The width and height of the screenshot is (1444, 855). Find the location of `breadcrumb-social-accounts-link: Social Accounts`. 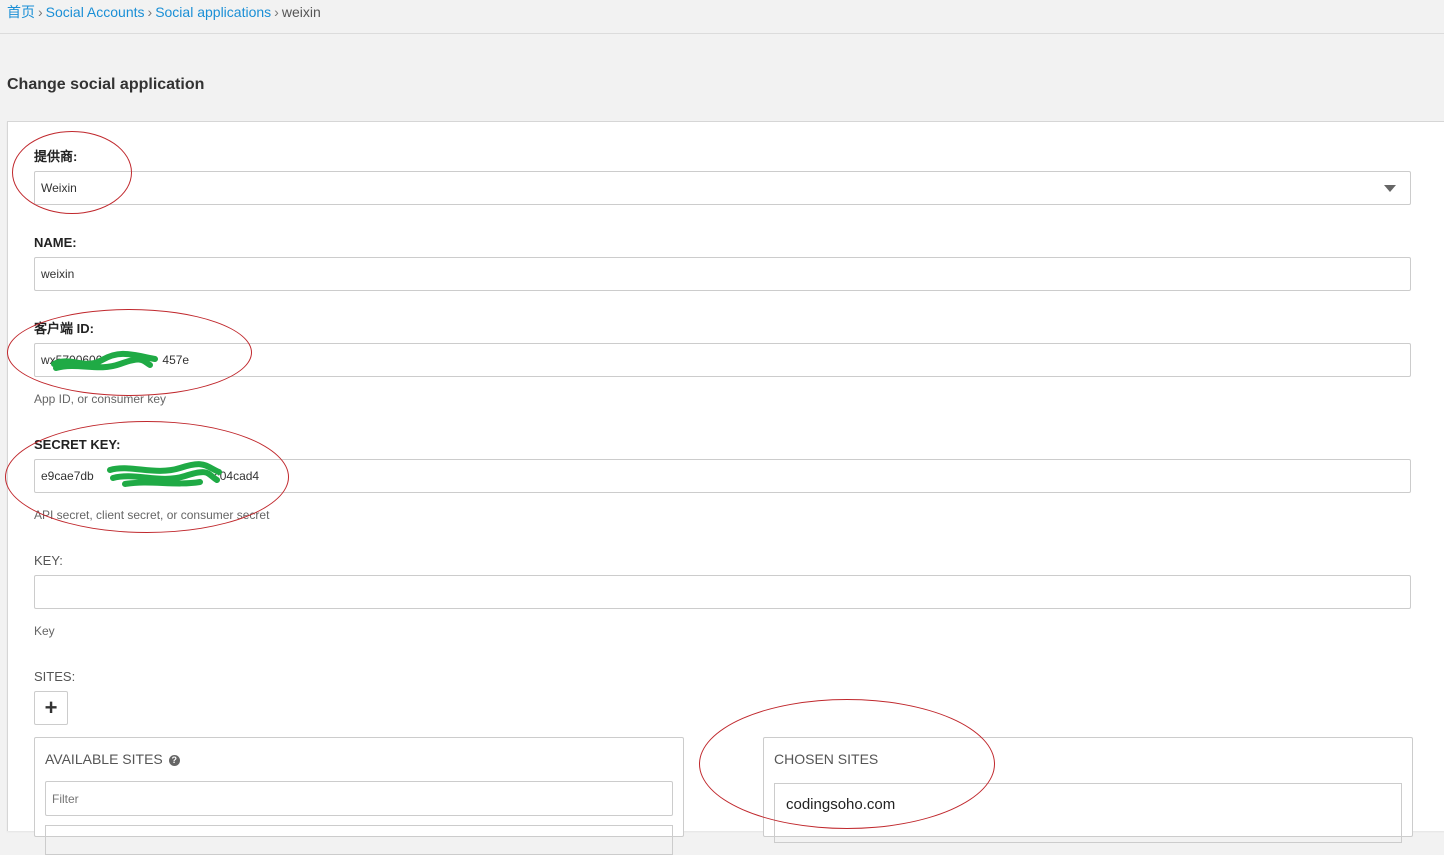

breadcrumb-social-accounts-link: Social Accounts is located at coordinates (95, 12).